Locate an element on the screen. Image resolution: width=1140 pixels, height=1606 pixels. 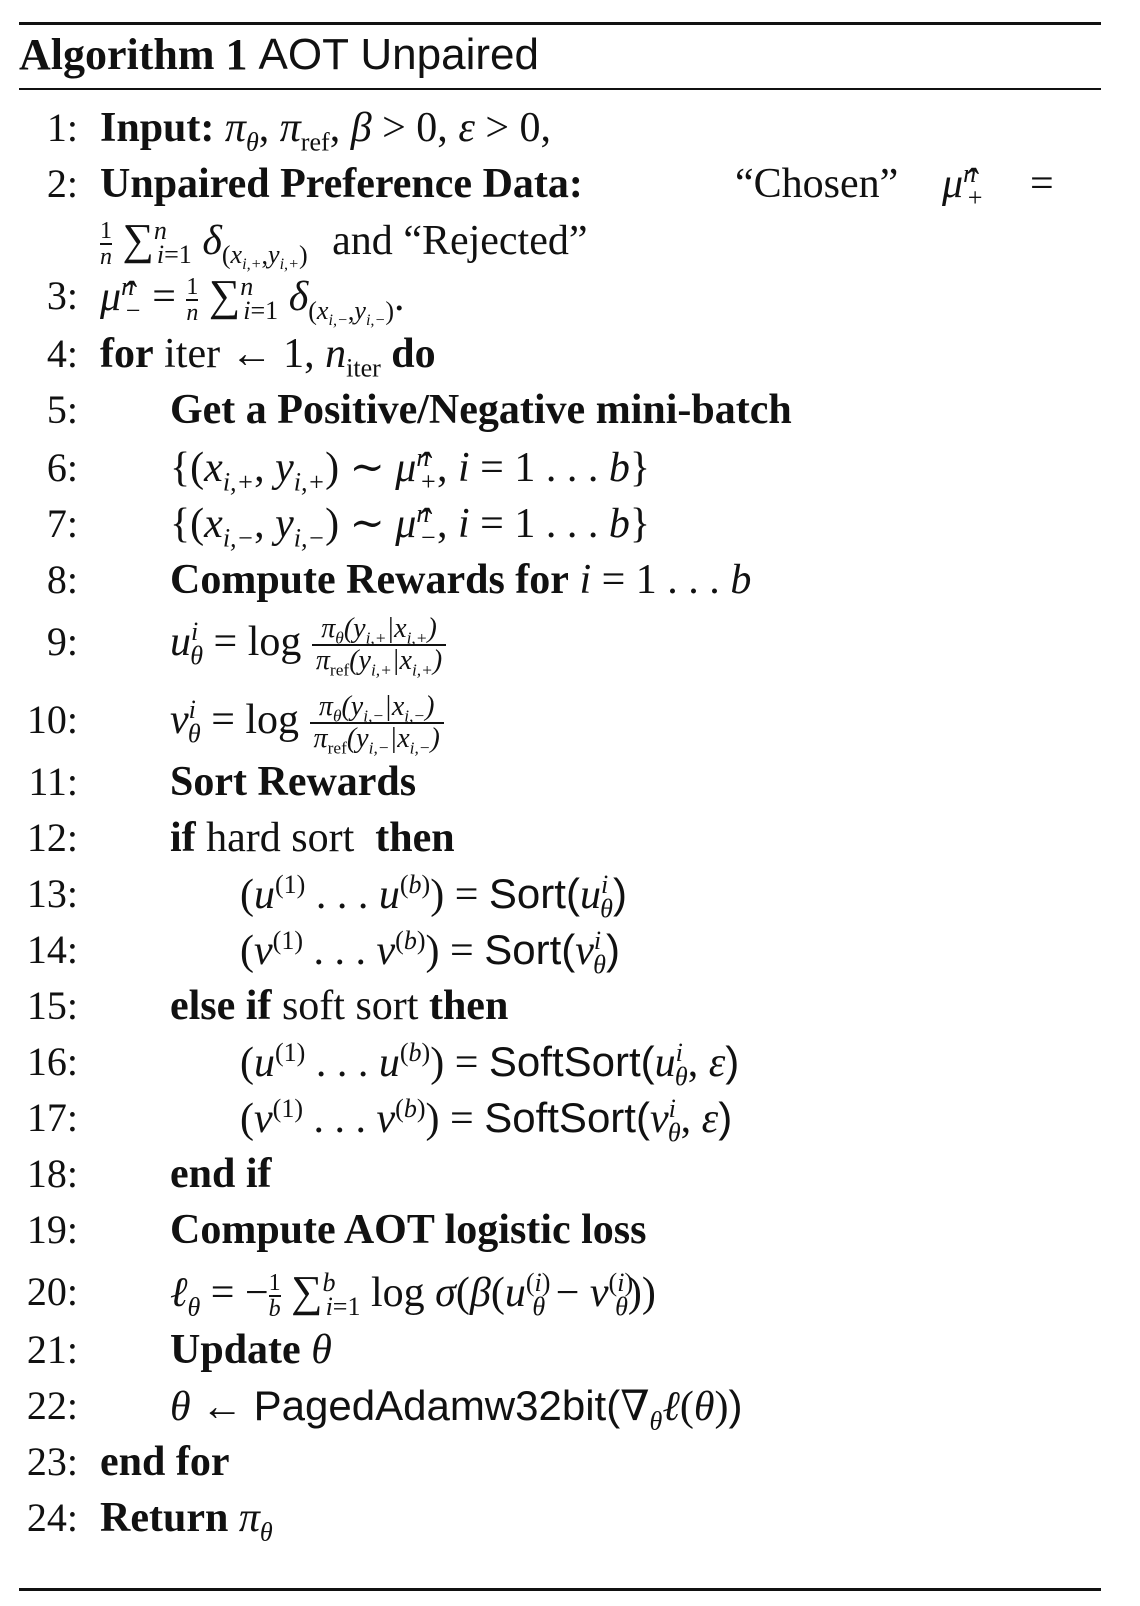
algo-line-1: 1: Input: πθ, πref, β > 0, ε > 0, is located at coordinates (570, 128).